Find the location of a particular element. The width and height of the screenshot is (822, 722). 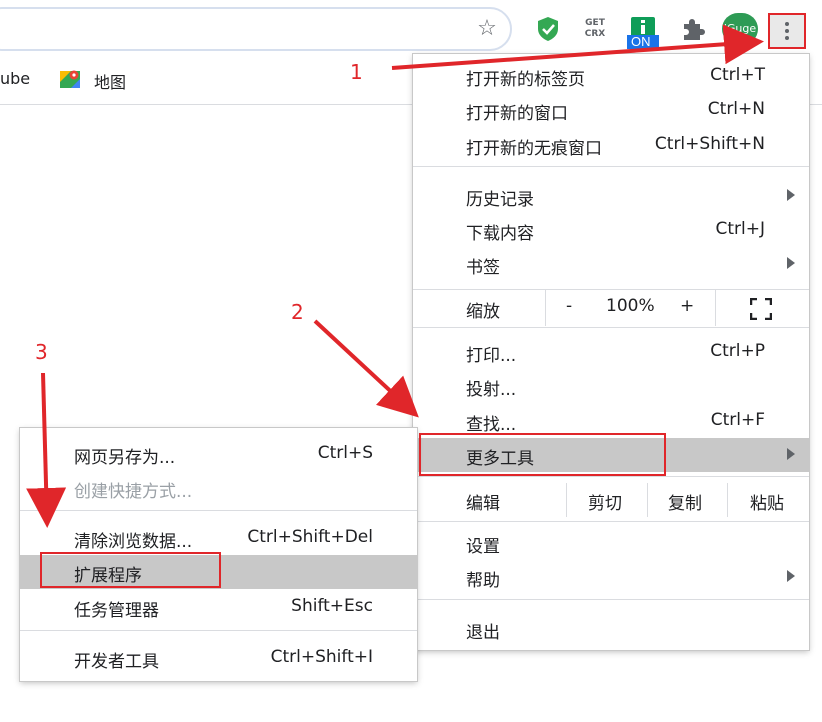

menu-item-label: 打开新的窗口 is located at coordinates (517, 114).